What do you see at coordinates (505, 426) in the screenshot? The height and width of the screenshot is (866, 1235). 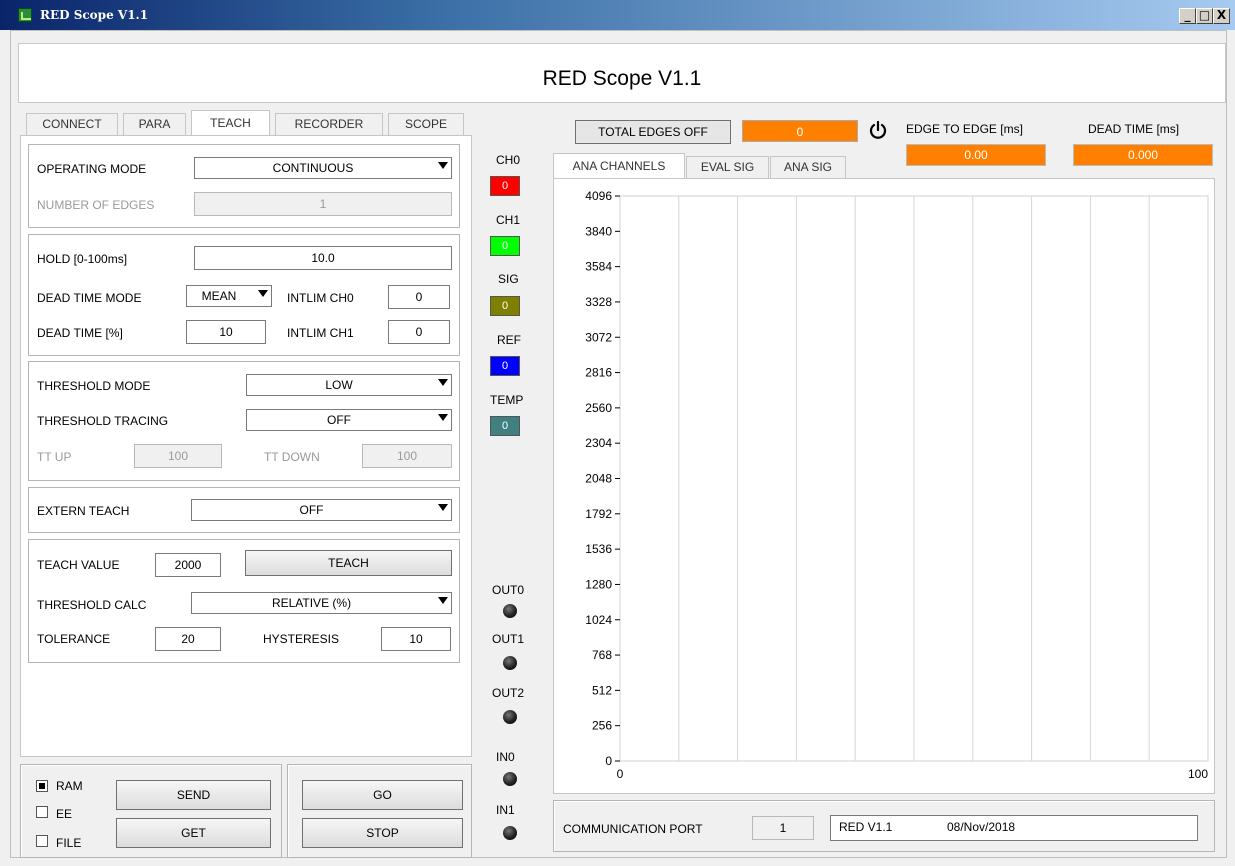 I see `temp-indicator: 0` at bounding box center [505, 426].